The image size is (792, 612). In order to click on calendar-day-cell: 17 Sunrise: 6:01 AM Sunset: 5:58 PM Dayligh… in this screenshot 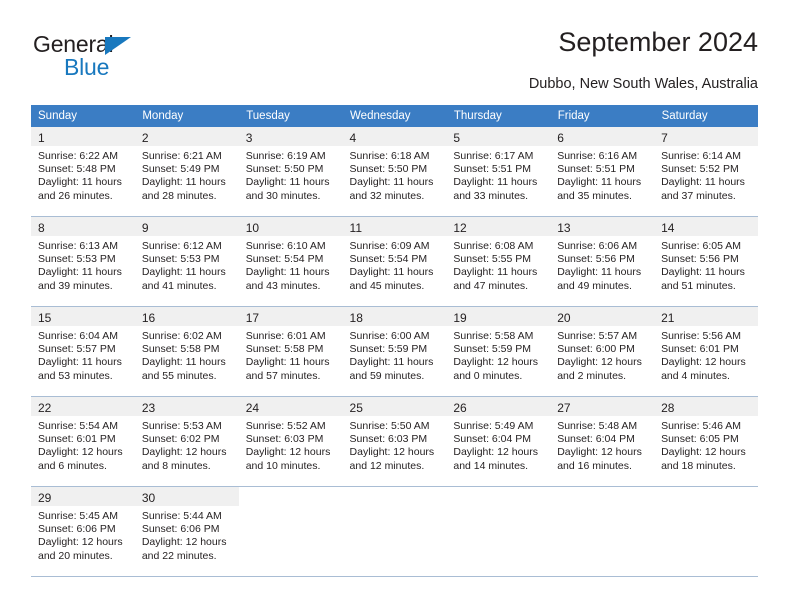, I will do `click(290, 351)`.